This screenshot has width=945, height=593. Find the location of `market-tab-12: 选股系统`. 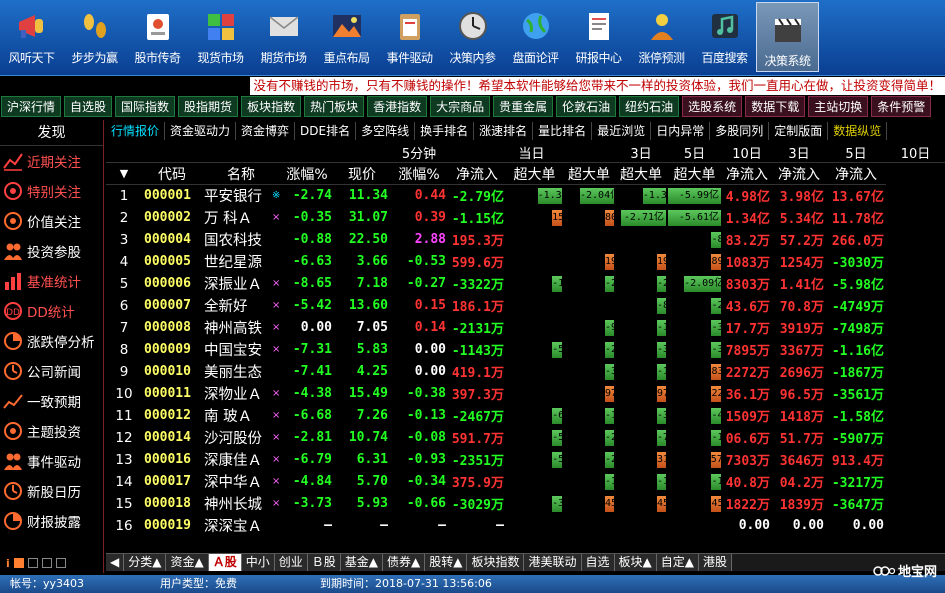

market-tab-12: 选股系统 is located at coordinates (712, 106).